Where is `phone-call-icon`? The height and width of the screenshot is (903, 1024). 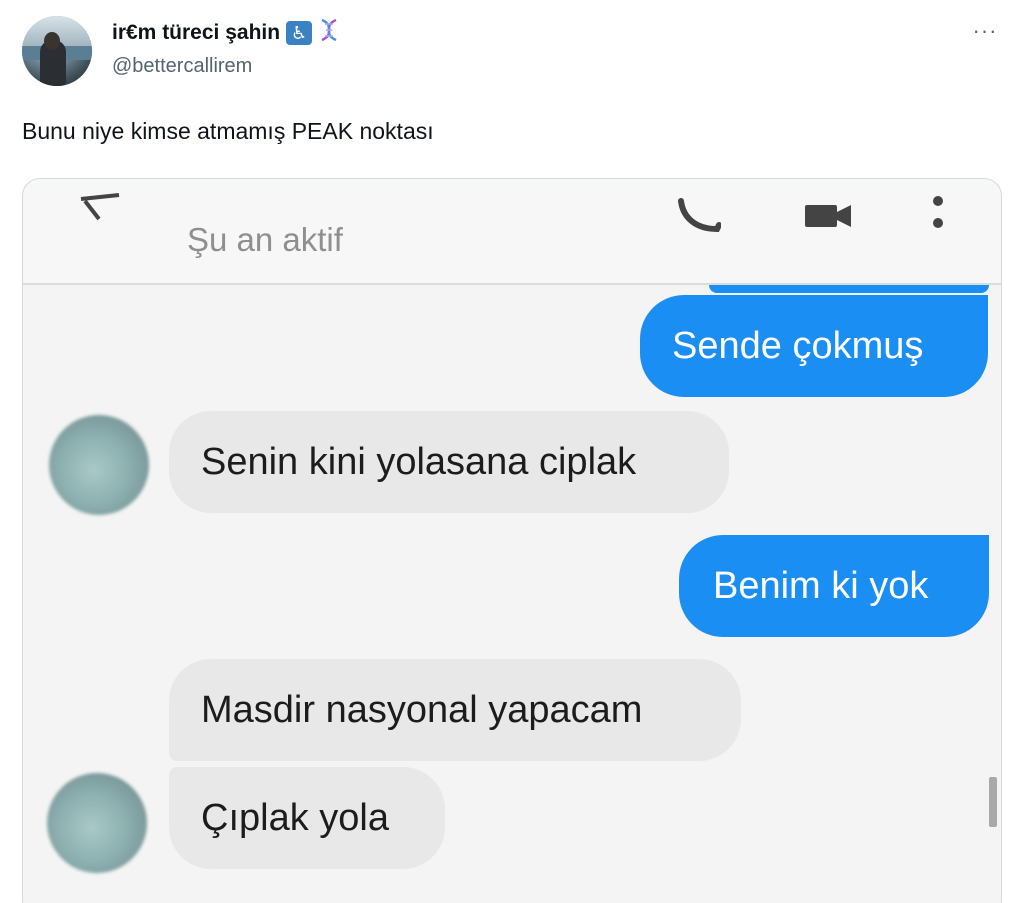 phone-call-icon is located at coordinates (699, 215).